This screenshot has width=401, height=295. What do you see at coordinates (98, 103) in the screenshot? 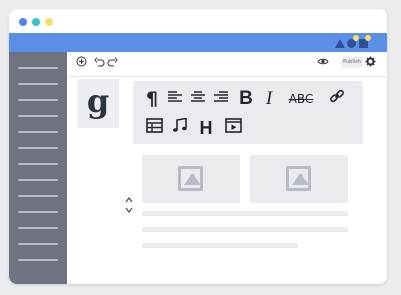
I see `site-logo: g` at bounding box center [98, 103].